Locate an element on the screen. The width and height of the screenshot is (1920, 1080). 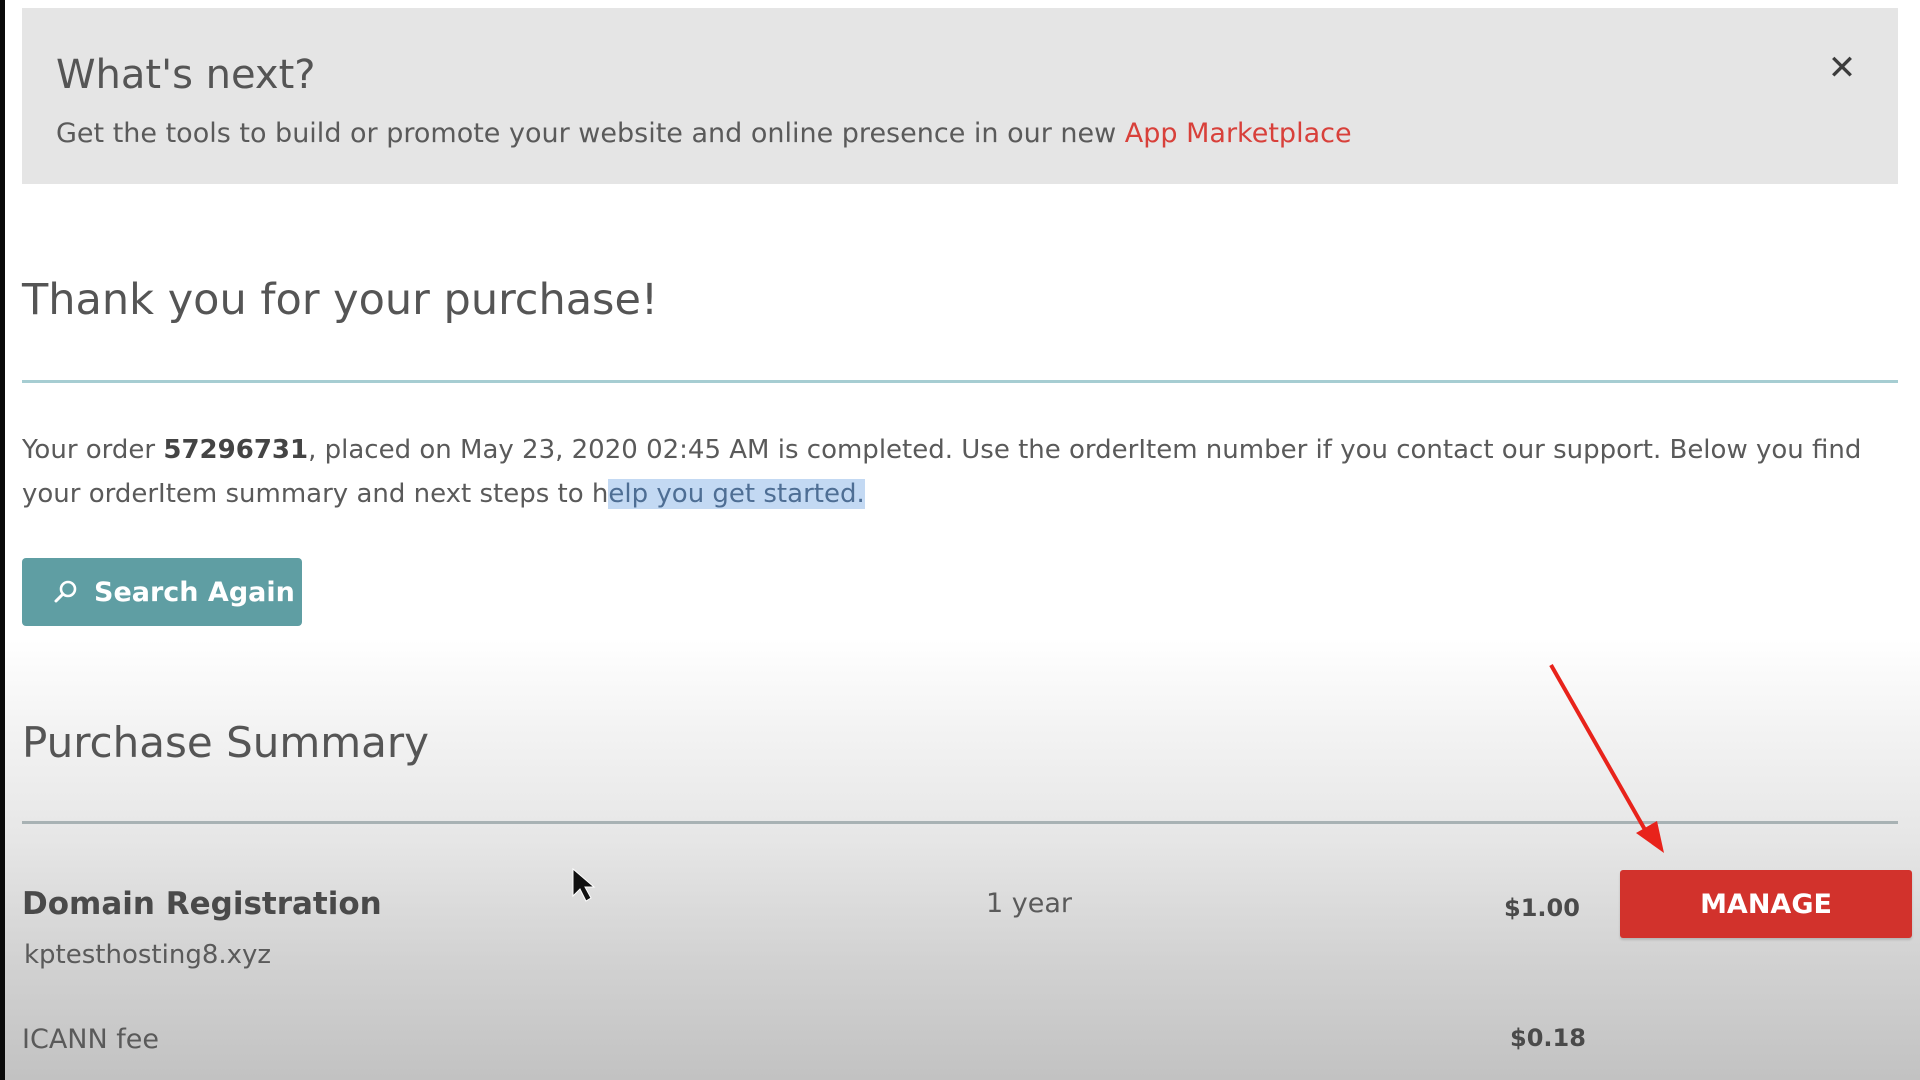
search-again-button: Search Again is located at coordinates (162, 592).